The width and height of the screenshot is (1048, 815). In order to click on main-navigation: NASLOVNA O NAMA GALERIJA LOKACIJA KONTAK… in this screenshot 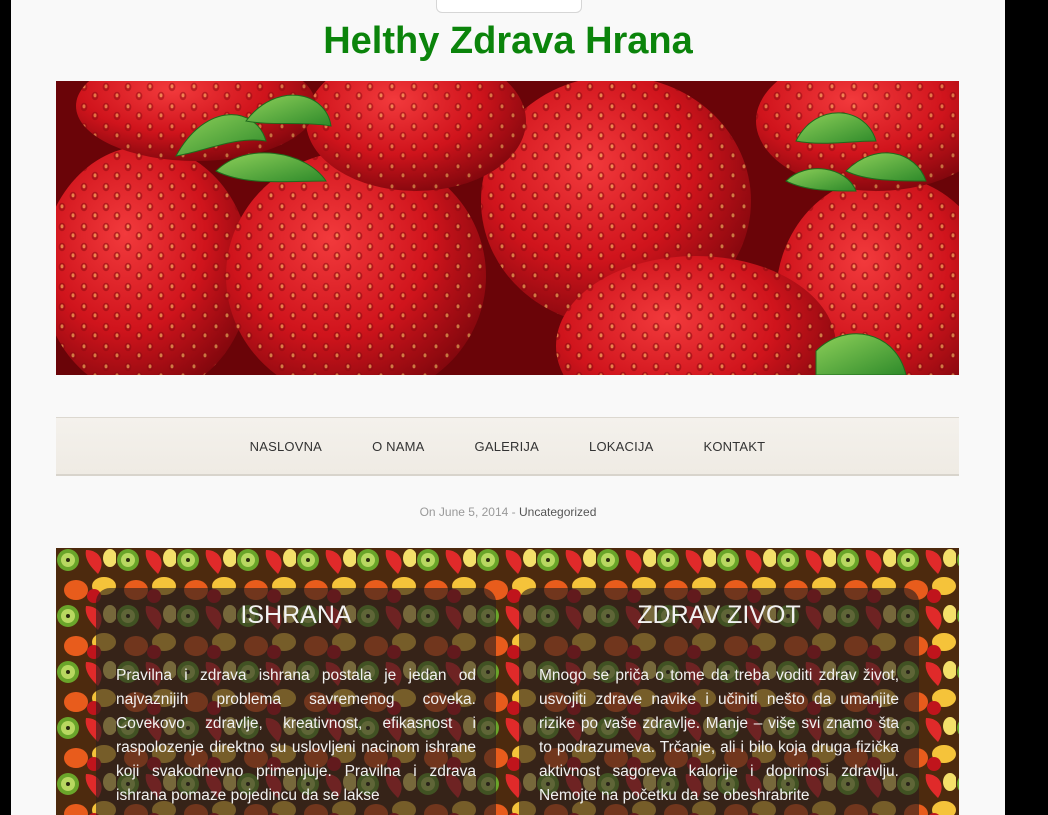, I will do `click(507, 446)`.